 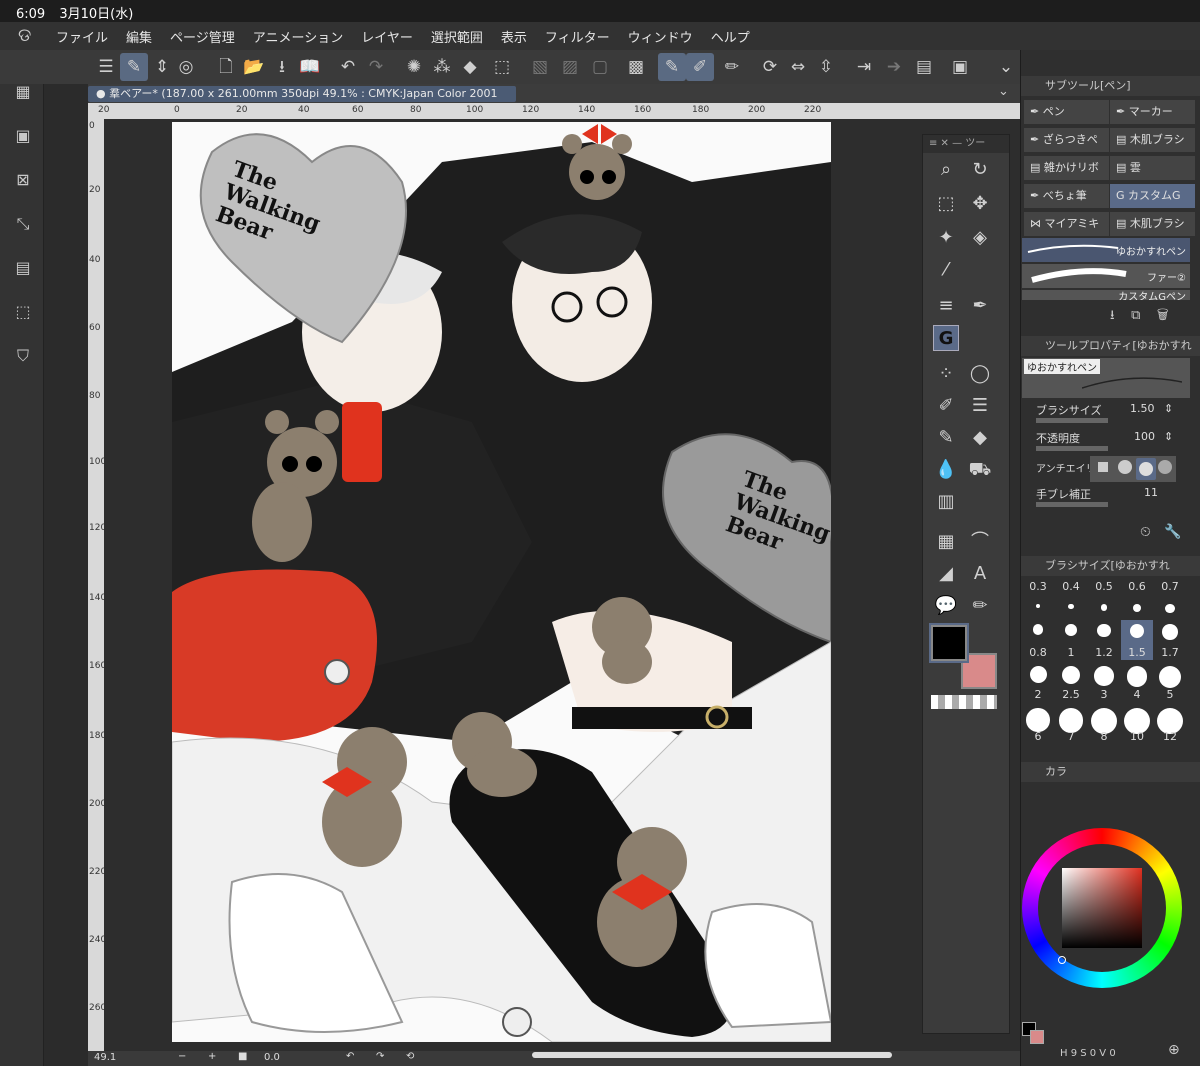 I want to click on brush-size-preset: 0.5, so click(x=1104, y=598).